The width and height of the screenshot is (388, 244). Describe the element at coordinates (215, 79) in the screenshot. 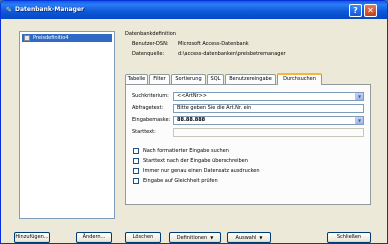

I see `tab-sql: SQL` at that location.